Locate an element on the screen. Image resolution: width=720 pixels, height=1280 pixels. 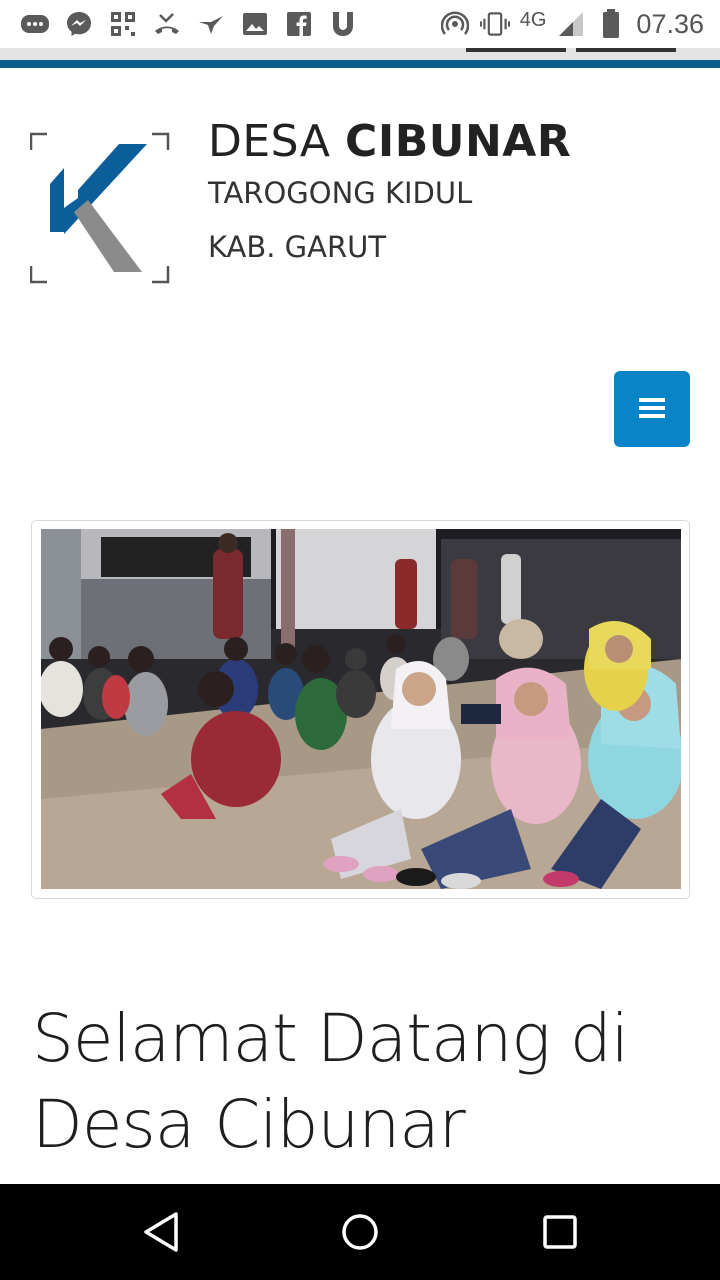
welcome-line-1: Selamat Datang di is located at coordinates (330, 1038).